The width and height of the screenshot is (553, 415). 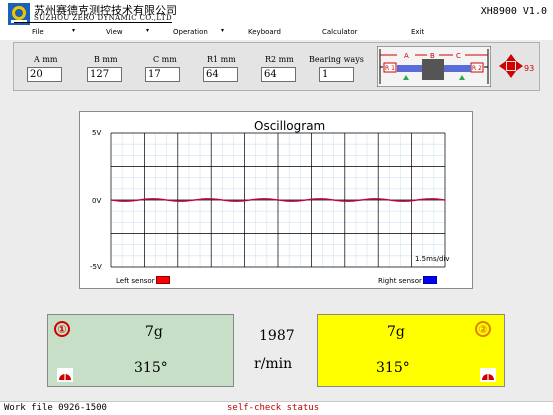 What do you see at coordinates (165, 59) in the screenshot?
I see `param-c-label: C mm` at bounding box center [165, 59].